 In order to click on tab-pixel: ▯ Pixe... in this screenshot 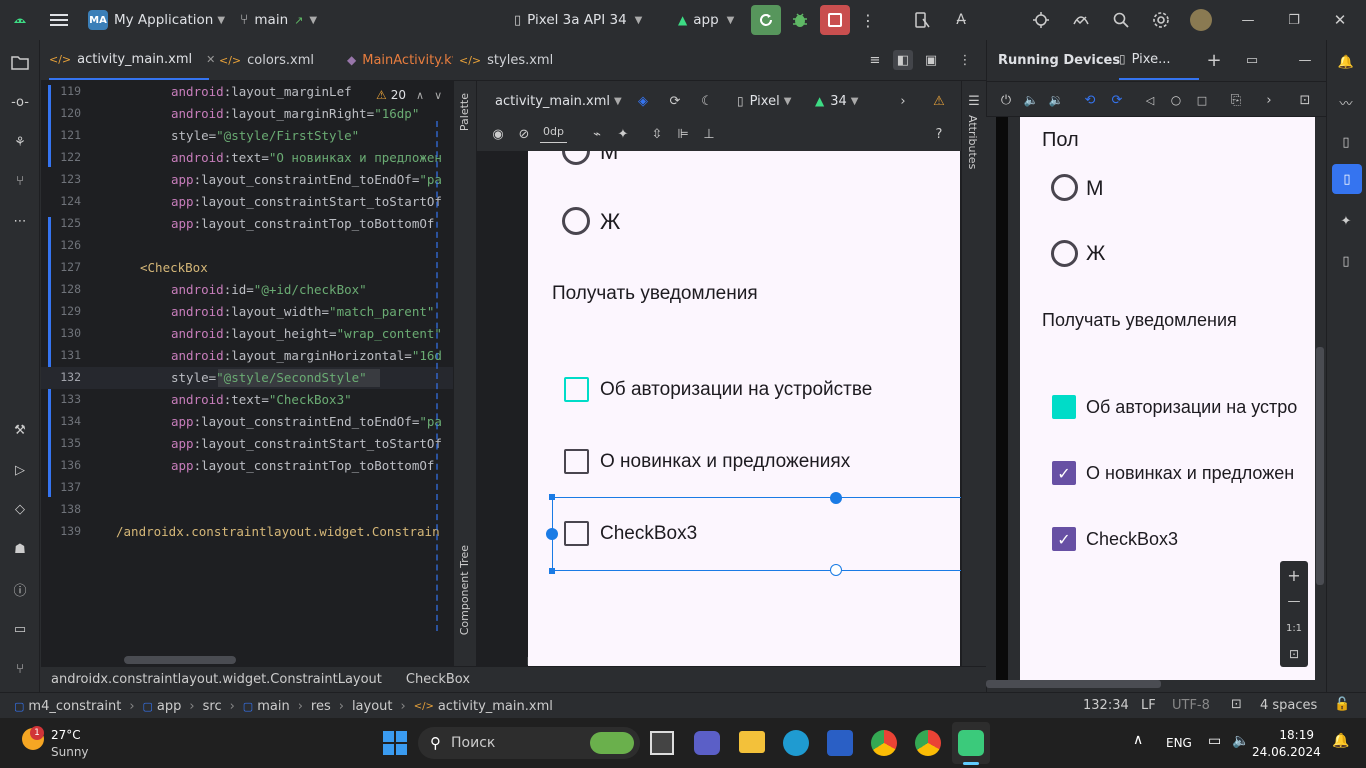, I will do `click(1159, 60)`.